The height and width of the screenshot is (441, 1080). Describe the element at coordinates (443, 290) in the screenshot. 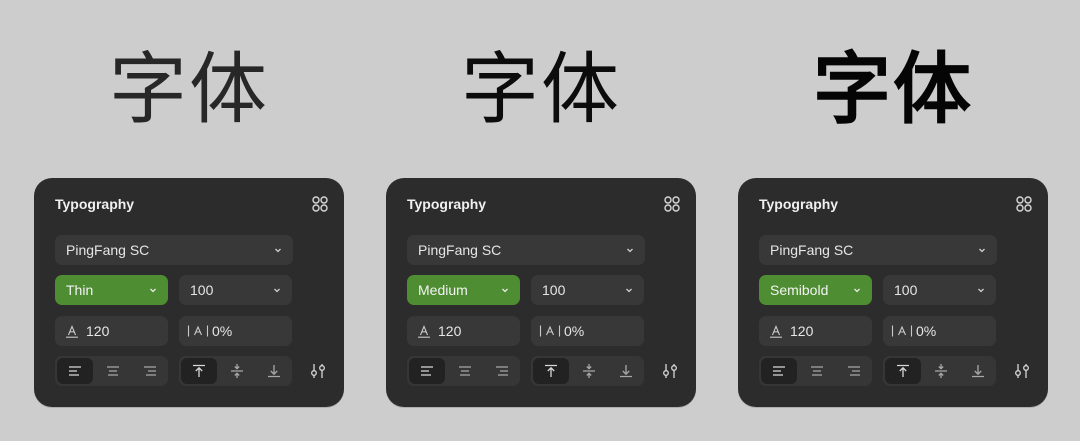

I see `font-weight-value: Medium` at that location.